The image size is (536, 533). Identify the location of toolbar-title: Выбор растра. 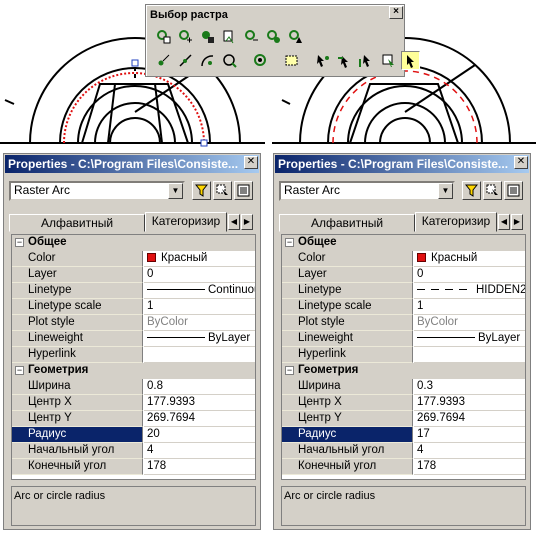
(275, 15).